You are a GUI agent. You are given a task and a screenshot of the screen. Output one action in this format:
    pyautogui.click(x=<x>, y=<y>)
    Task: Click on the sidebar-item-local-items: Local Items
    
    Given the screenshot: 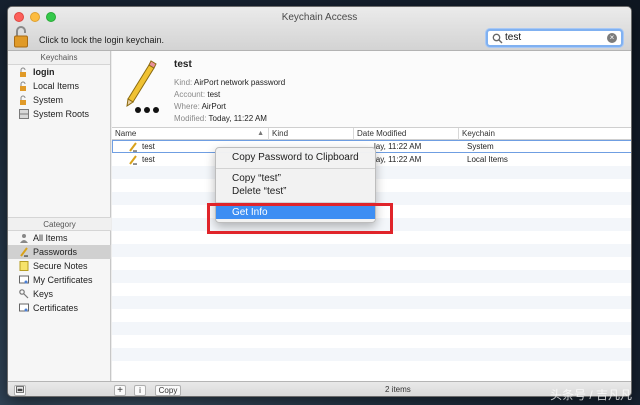 What is the action you would take?
    pyautogui.click(x=59, y=86)
    